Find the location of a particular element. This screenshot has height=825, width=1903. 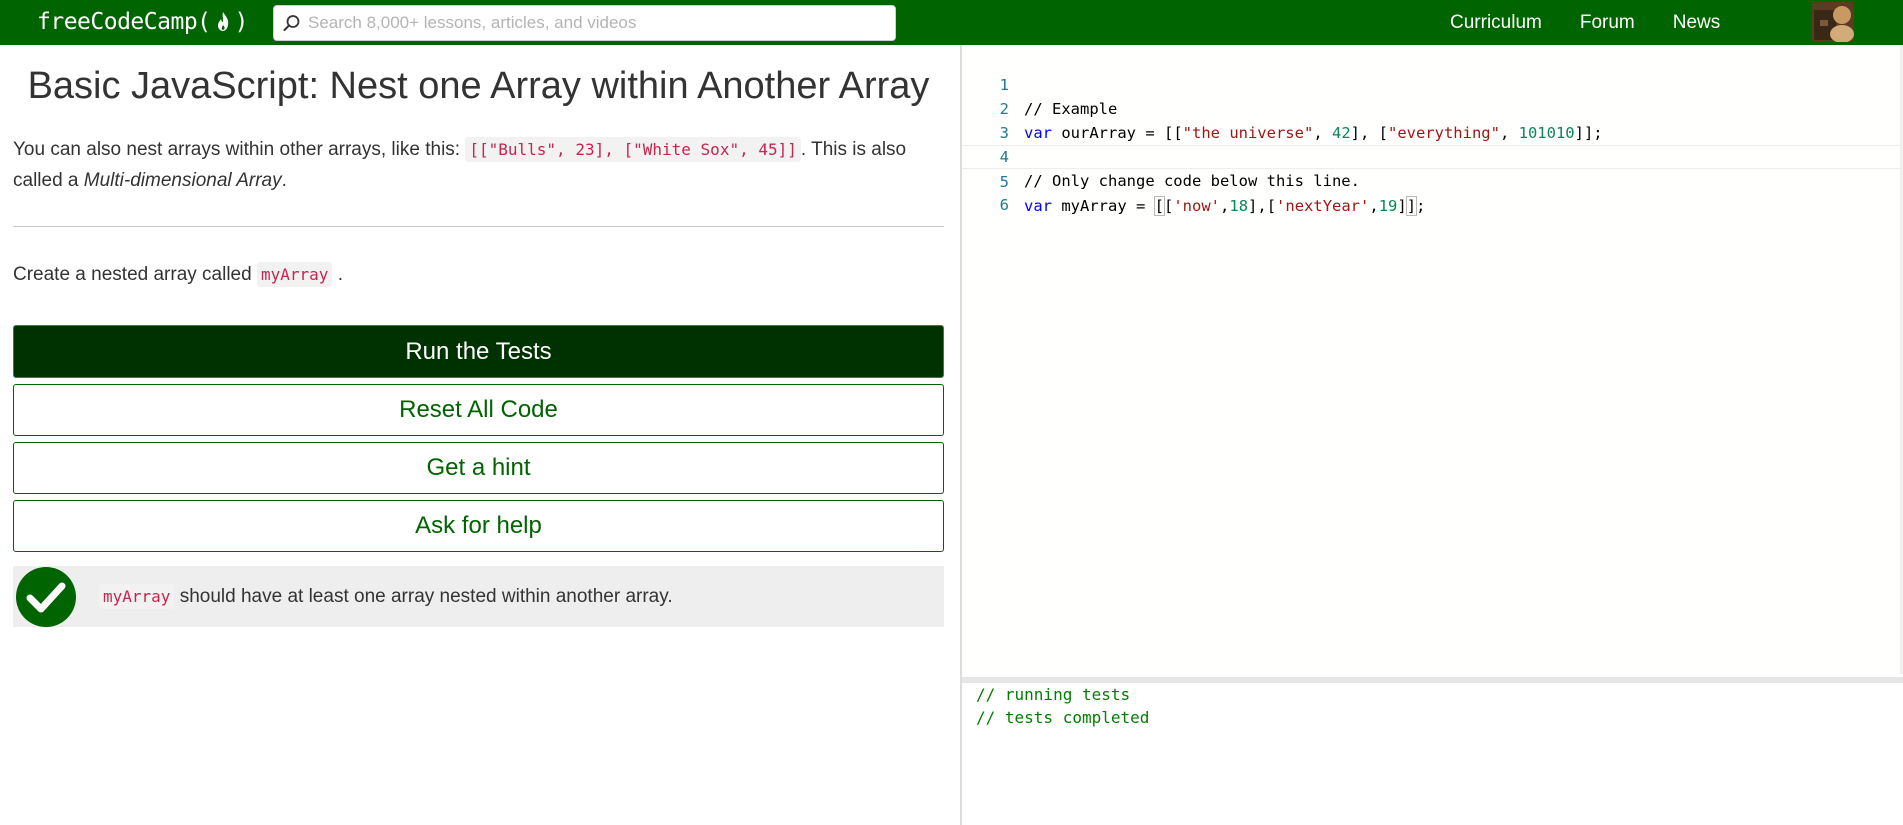

nav-link-curriculum: Curriculum is located at coordinates (1496, 23).